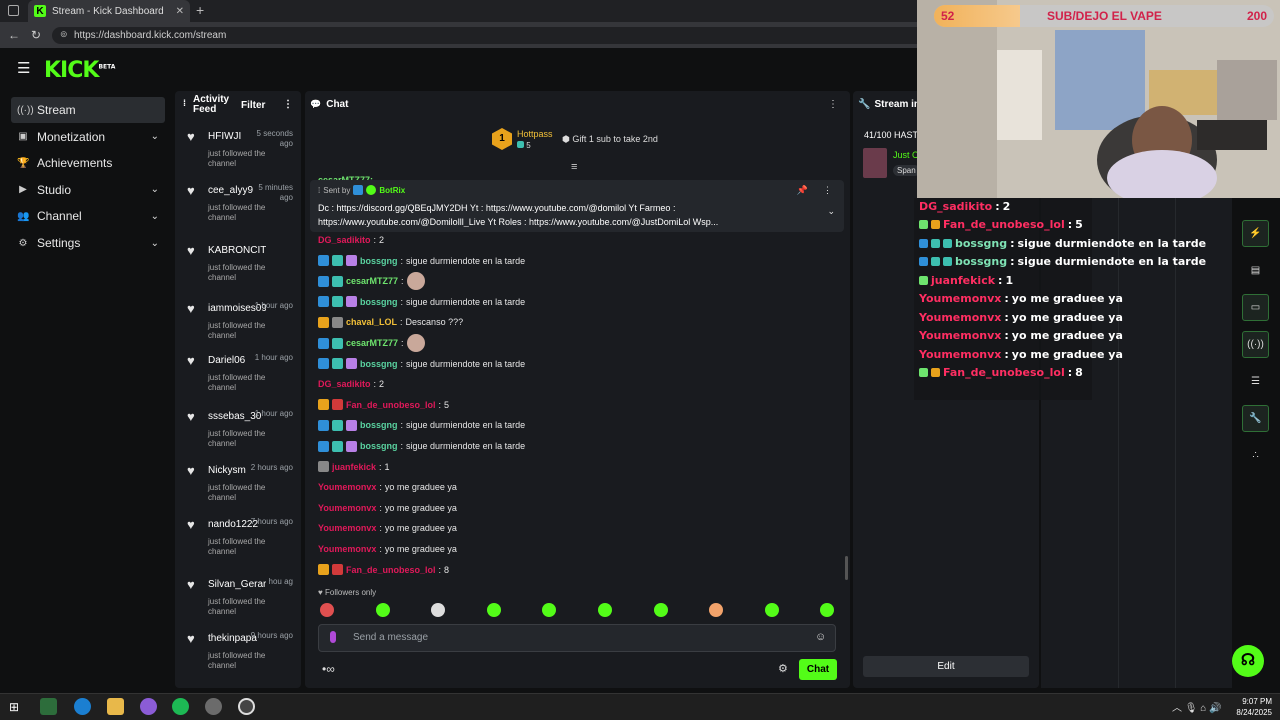 The image size is (1280, 720). What do you see at coordinates (288, 104) in the screenshot?
I see `feed-options-icon: ⋮` at bounding box center [288, 104].